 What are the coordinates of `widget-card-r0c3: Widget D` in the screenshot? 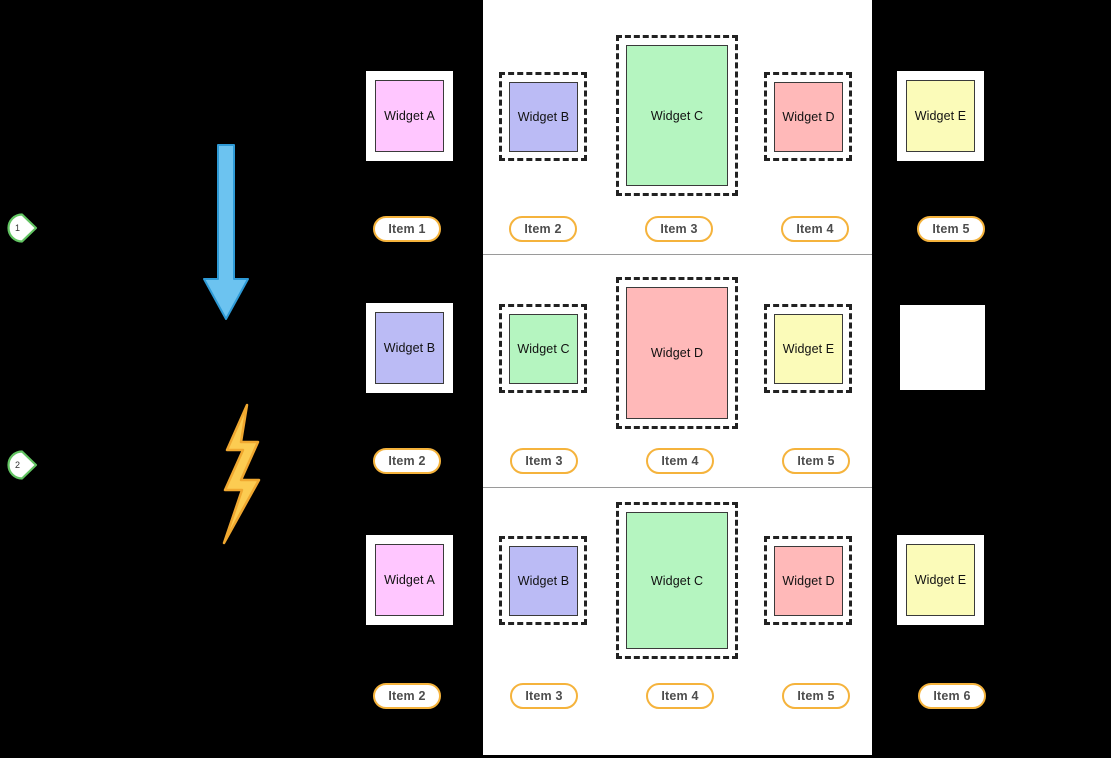 It's located at (808, 117).